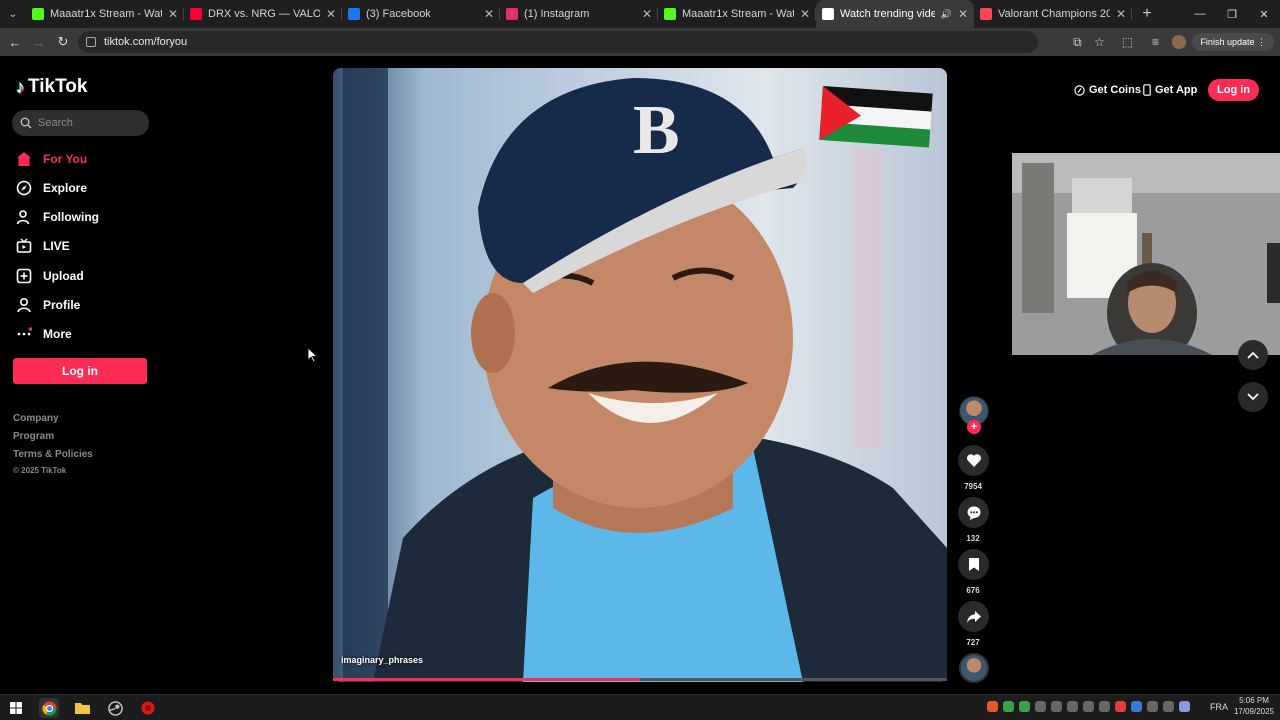 The image size is (1280, 720). I want to click on footer-terms-link: Terms & Policies, so click(53, 454).